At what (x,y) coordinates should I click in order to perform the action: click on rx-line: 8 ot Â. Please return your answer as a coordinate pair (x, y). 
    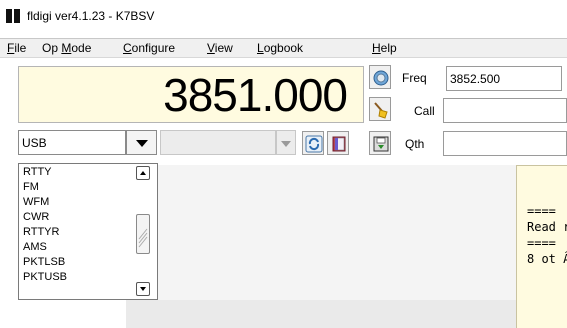
    Looking at the image, I should click on (547, 259).